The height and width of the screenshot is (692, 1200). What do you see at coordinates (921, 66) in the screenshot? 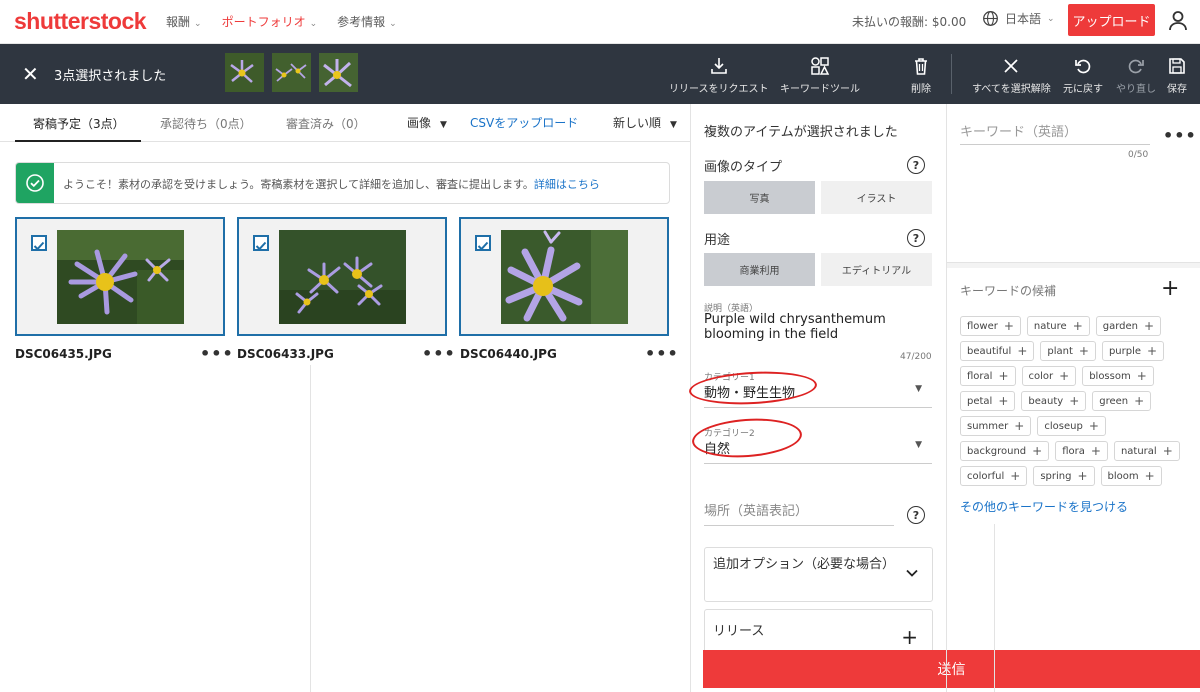
I see `trash-icon` at bounding box center [921, 66].